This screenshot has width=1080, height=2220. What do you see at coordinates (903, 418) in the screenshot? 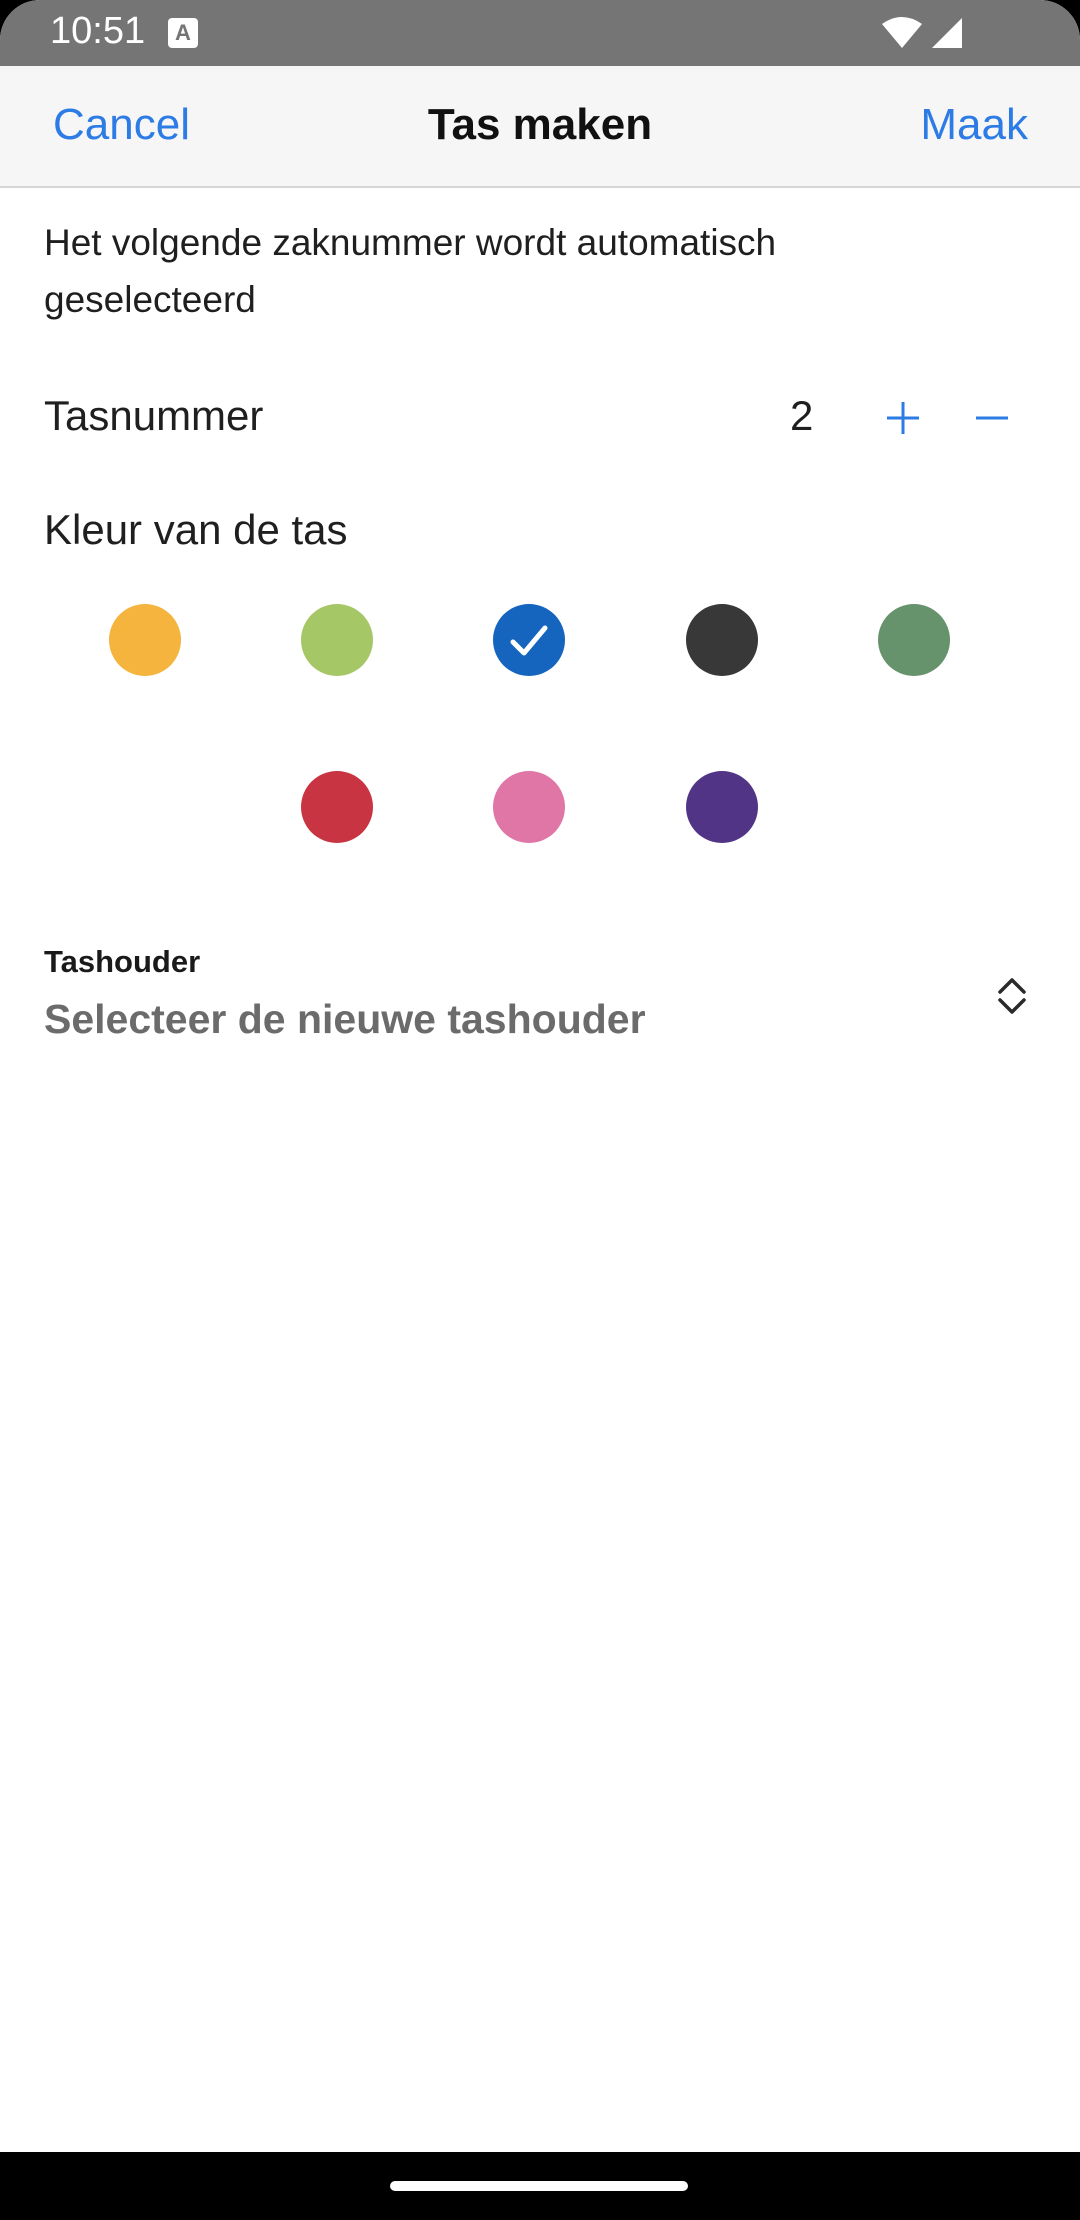
I see `plus-icon` at bounding box center [903, 418].